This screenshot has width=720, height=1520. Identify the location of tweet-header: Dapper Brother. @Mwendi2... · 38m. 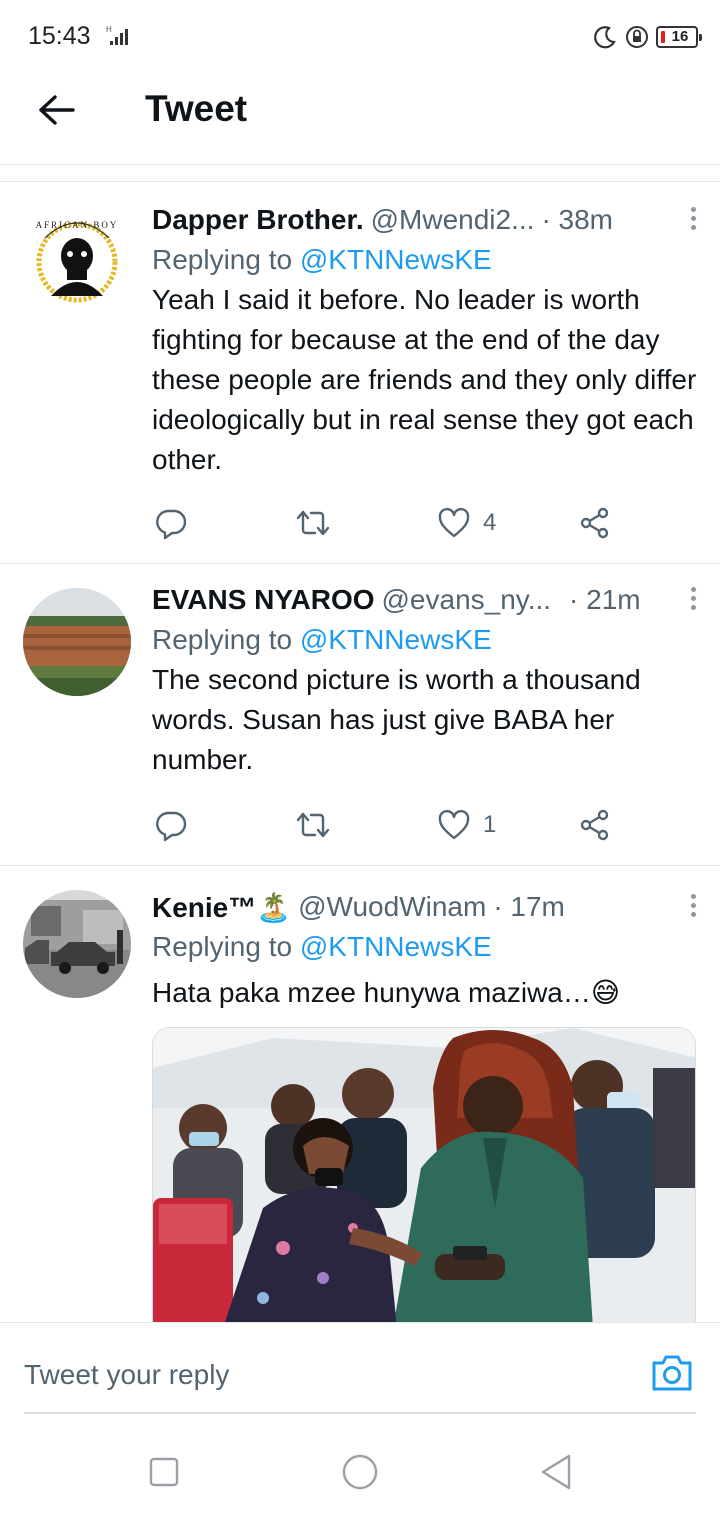
(425, 220).